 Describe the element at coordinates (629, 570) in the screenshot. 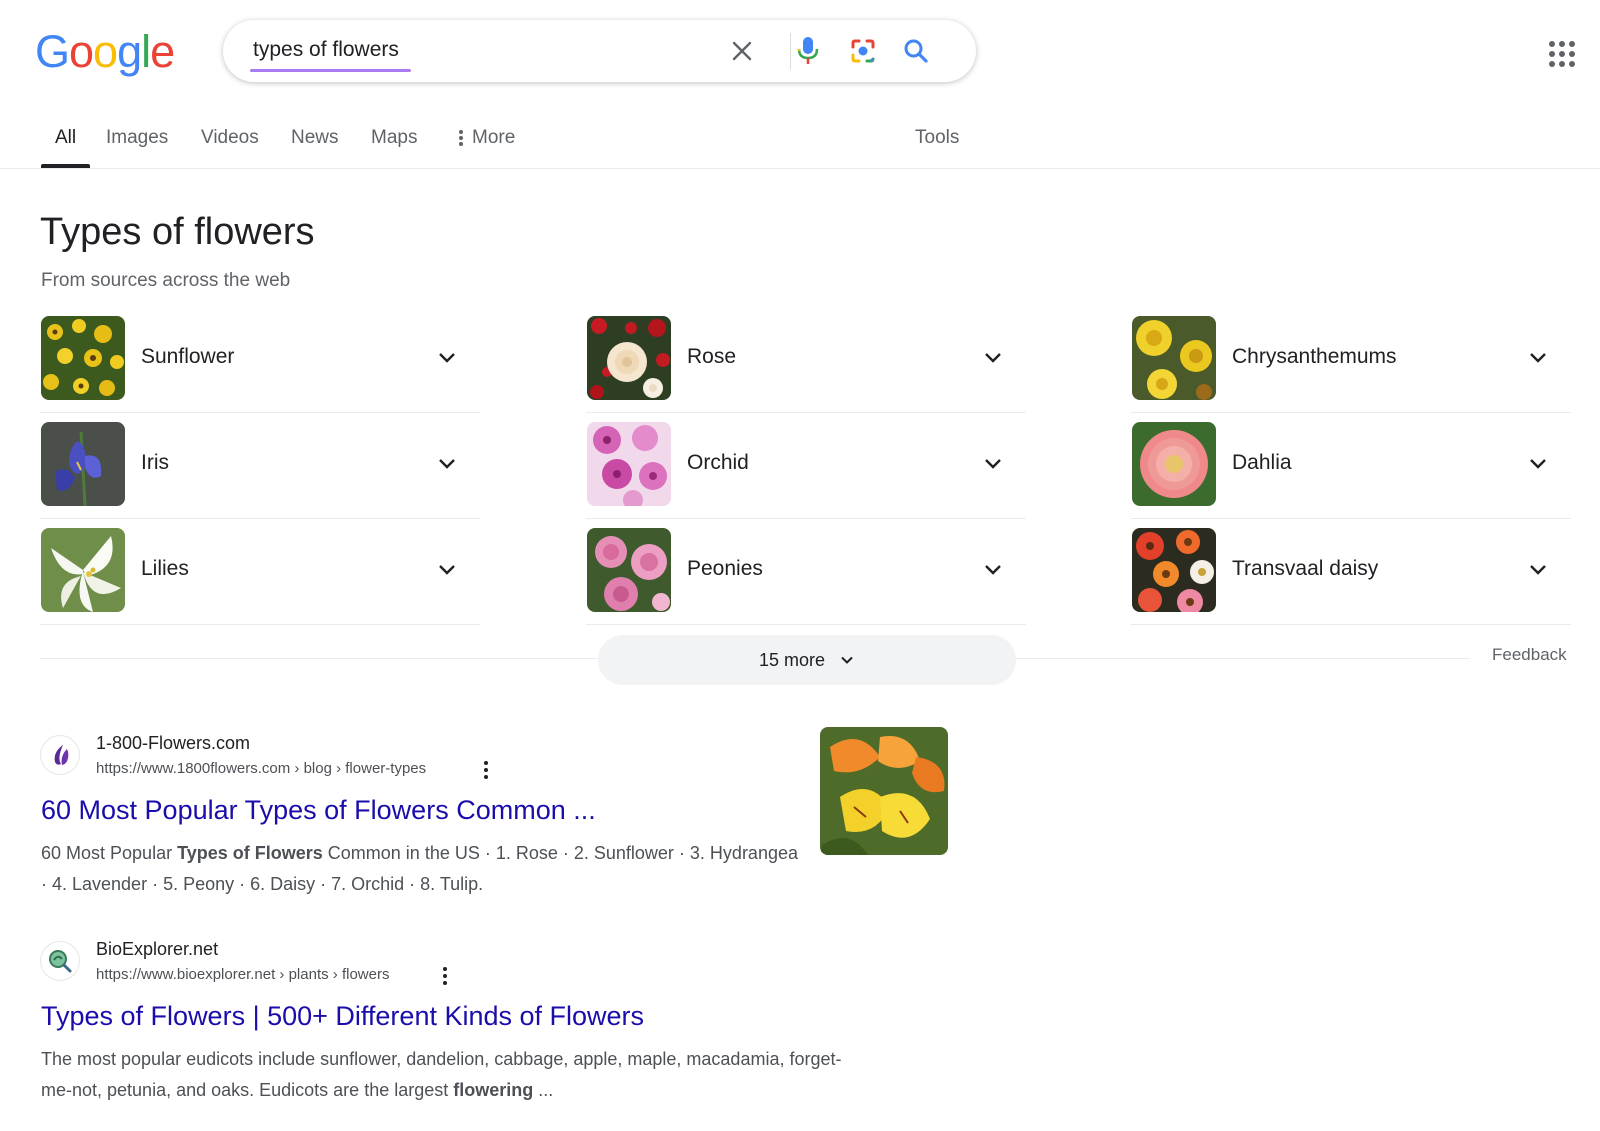

I see `peonies-thumbnail` at that location.